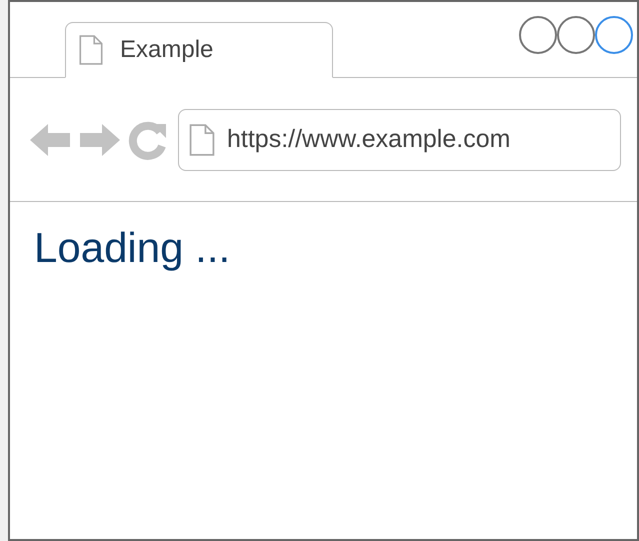 The width and height of the screenshot is (639, 541). I want to click on browser-tab: Example, so click(199, 50).